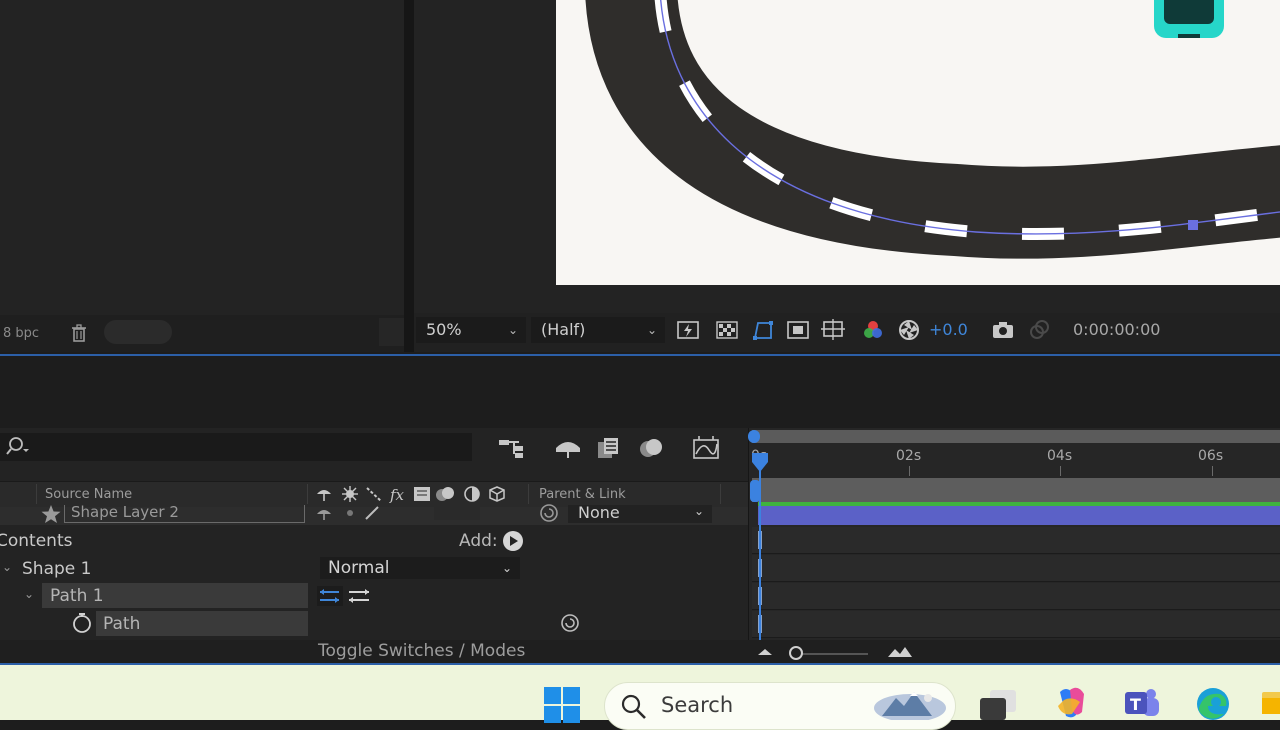 This screenshot has width=1280, height=730. What do you see at coordinates (88, 494) in the screenshot?
I see `source-name-column: Source Name` at bounding box center [88, 494].